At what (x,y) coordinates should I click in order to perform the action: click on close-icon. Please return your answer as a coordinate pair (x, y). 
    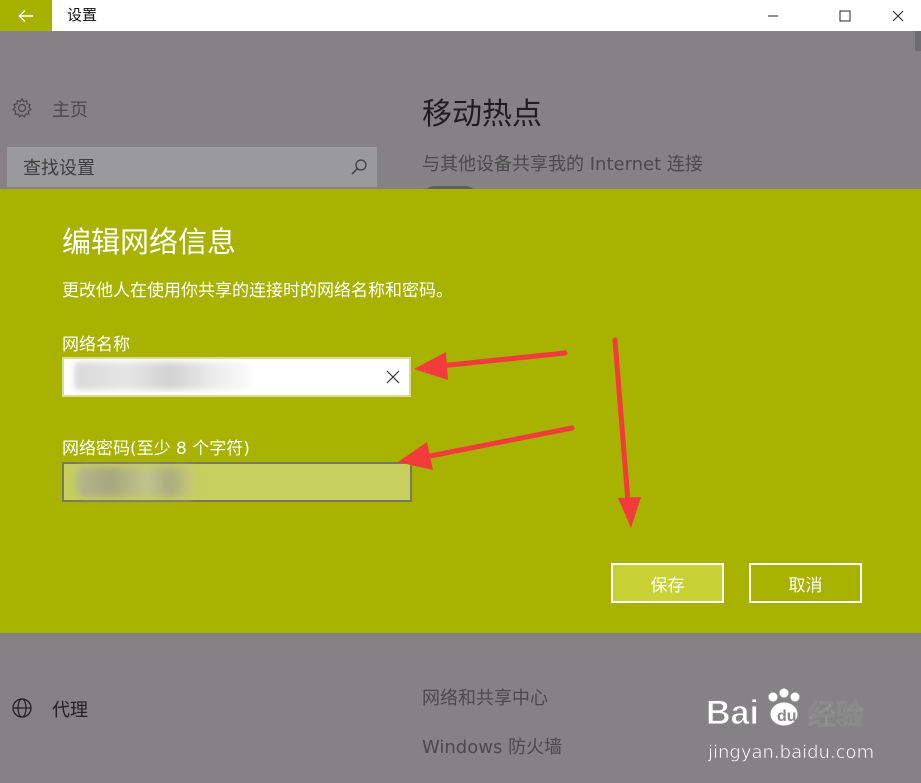
    Looking at the image, I should click on (898, 15).